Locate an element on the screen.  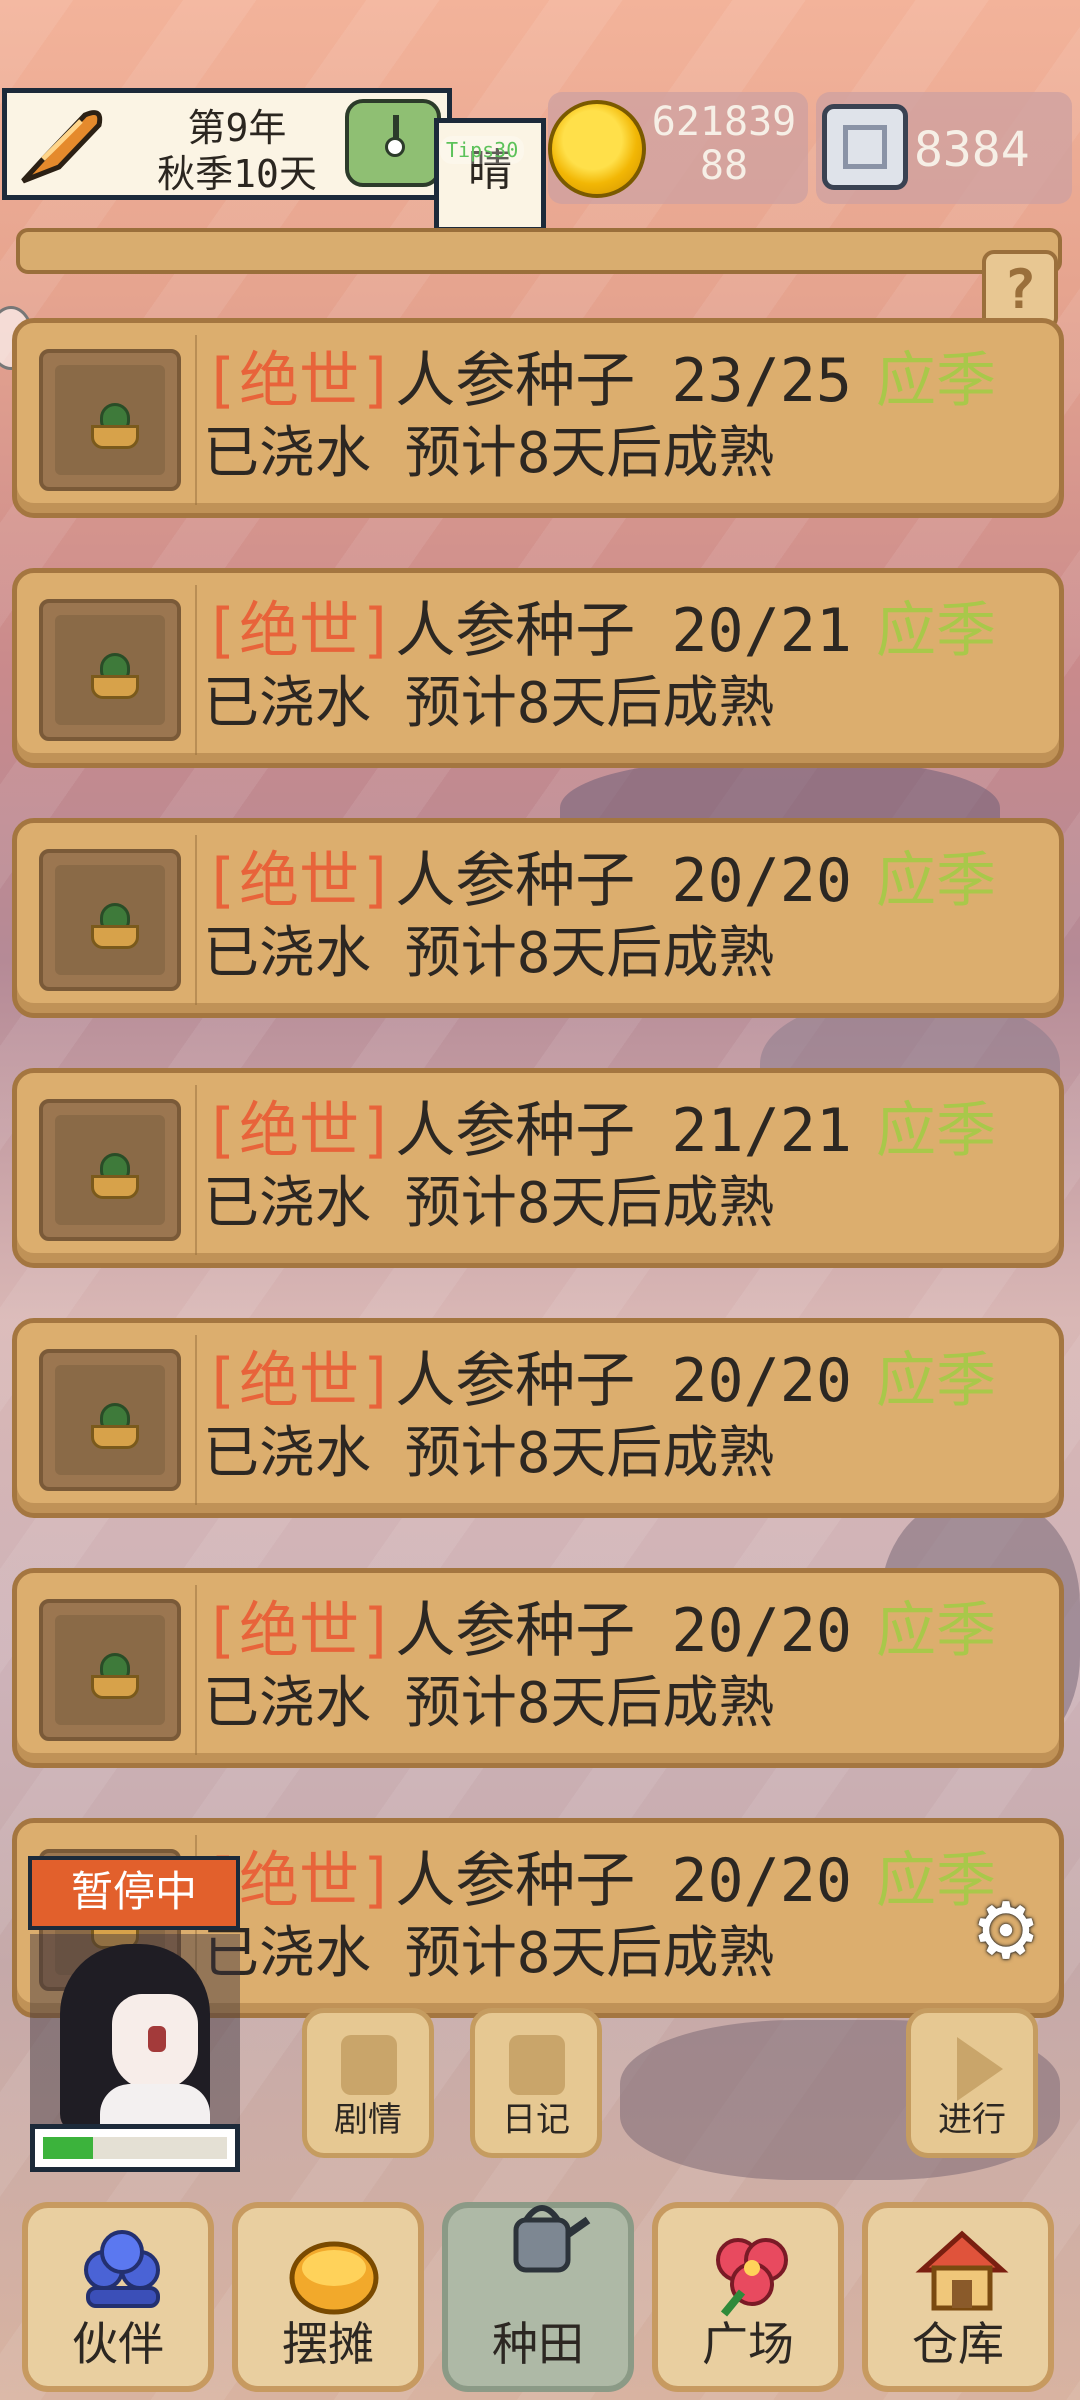
plot-card: [绝世]人参种子 20/21 应季已浇水 预计8天后成熟 is located at coordinates (538, 668).